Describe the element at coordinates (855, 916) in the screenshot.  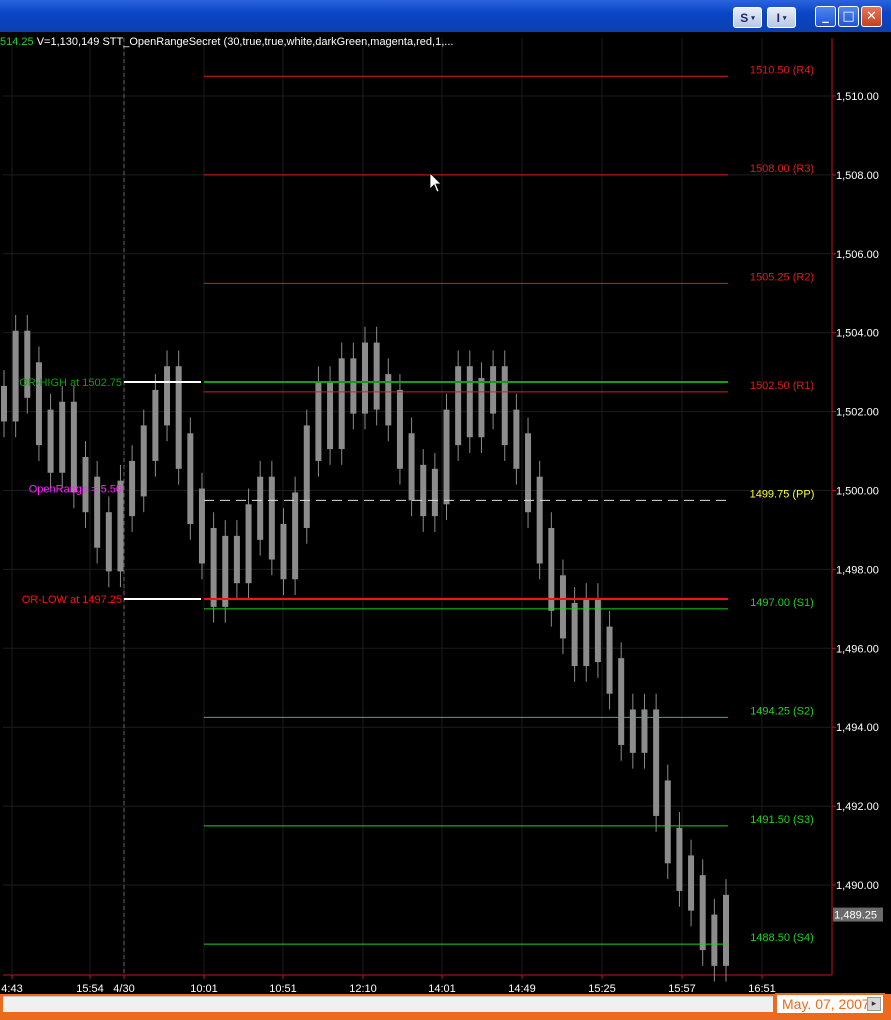
I see `current-price-label: 1,489.25` at that location.